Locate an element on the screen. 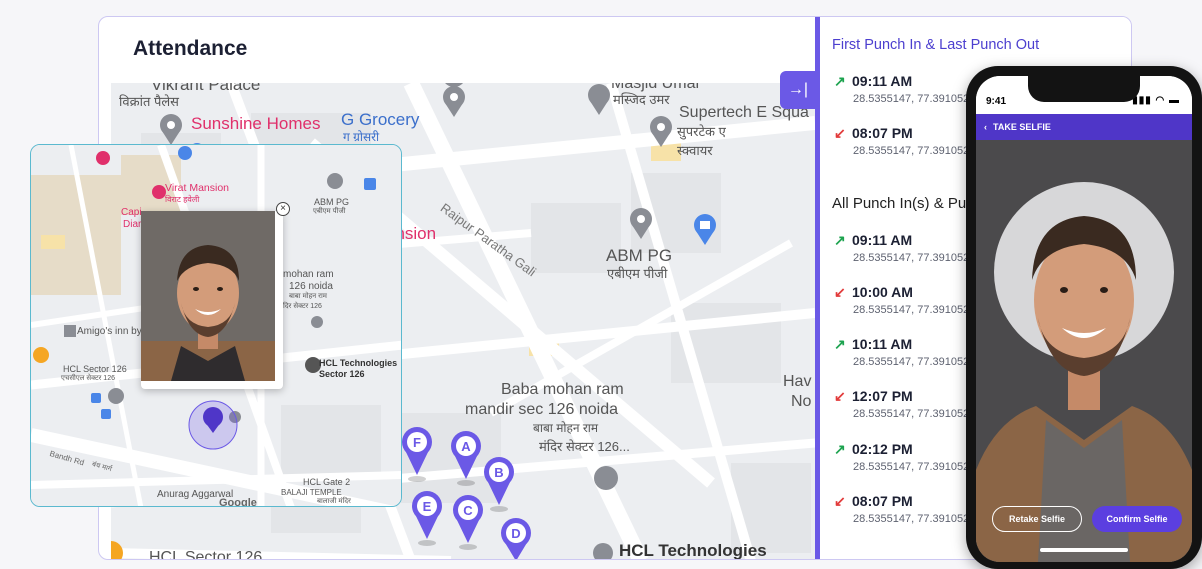 Image resolution: width=1202 pixels, height=569 pixels. zoom-label-diar: Diar is located at coordinates (132, 224).